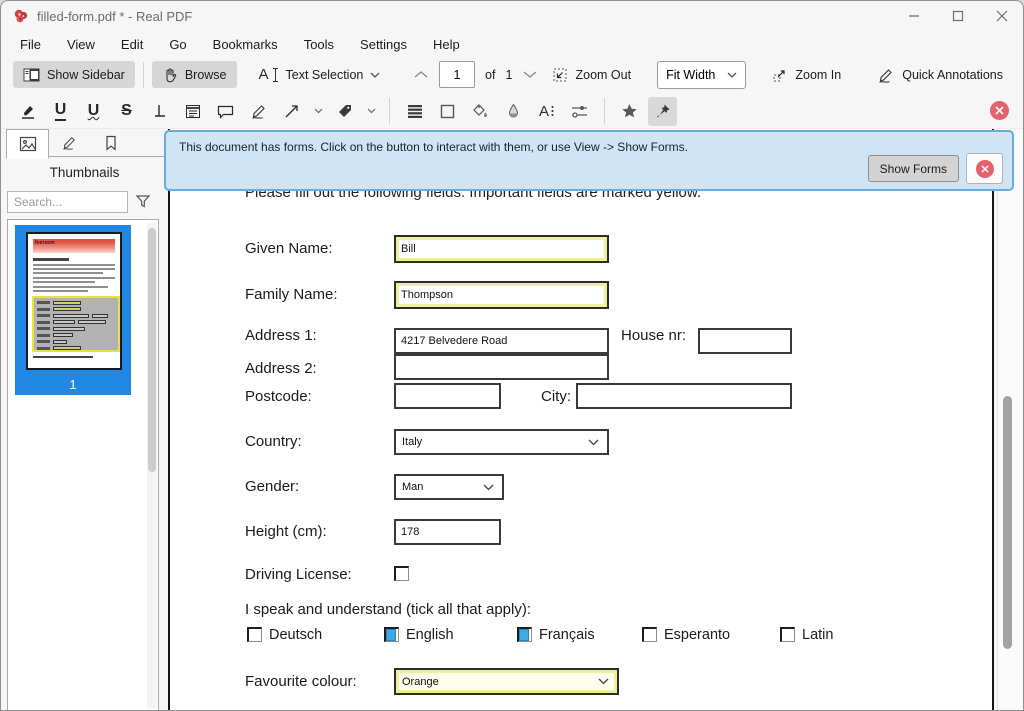 This screenshot has width=1024, height=711. I want to click on text-selection-button: A Text Selection, so click(320, 74).